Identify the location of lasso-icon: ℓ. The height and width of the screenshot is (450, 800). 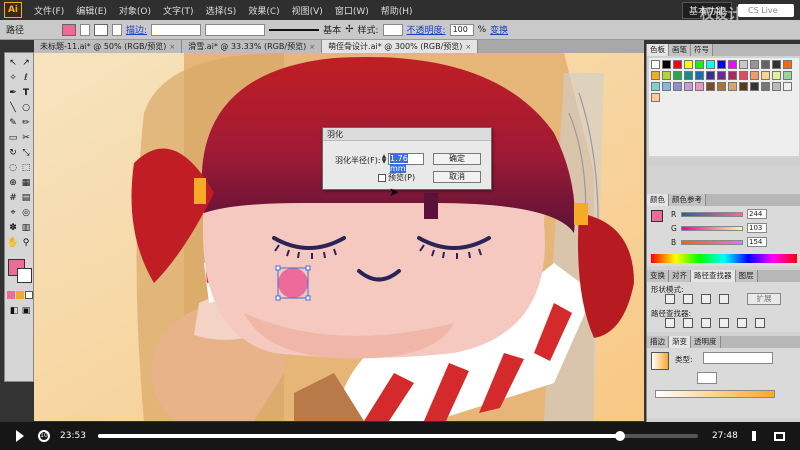
(26, 78).